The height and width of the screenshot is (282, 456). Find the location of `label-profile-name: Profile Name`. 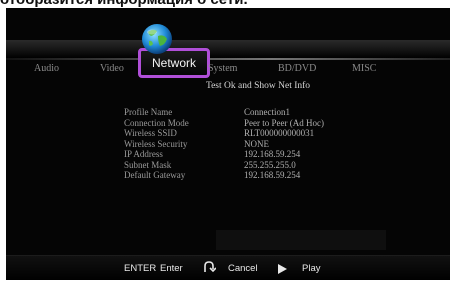

label-profile-name: Profile Name is located at coordinates (148, 112).